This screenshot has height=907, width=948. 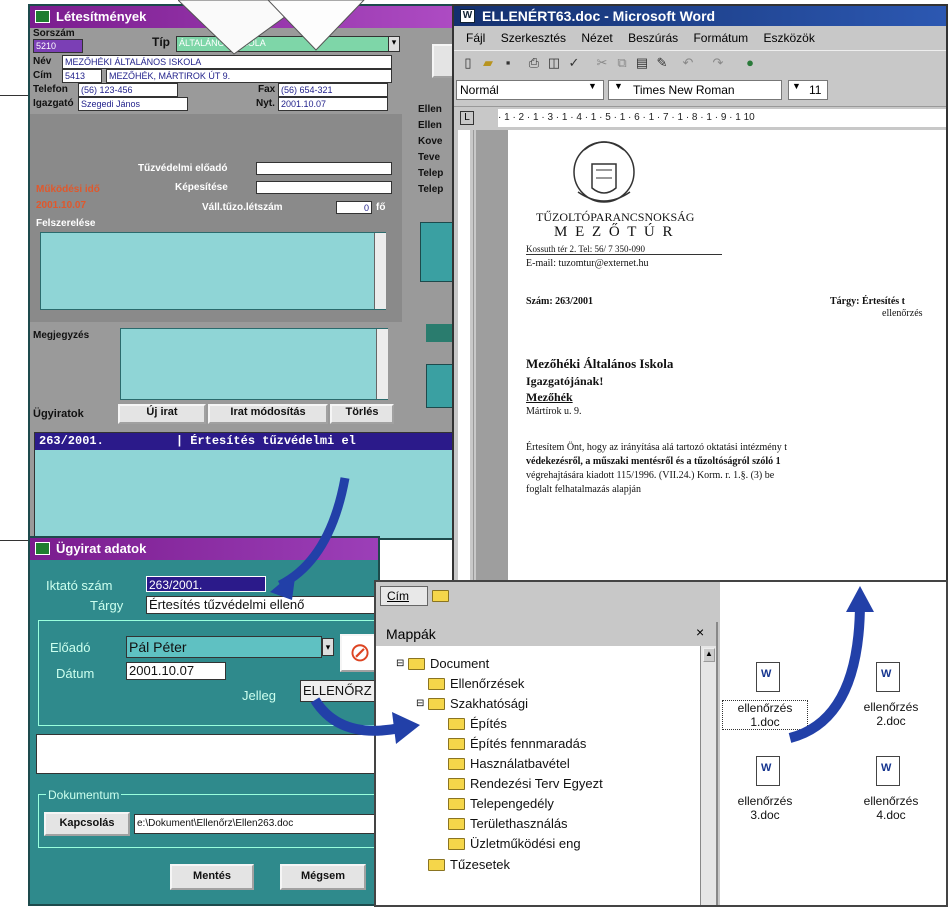 What do you see at coordinates (355, 716) in the screenshot?
I see `arrow-form-to-explorer` at bounding box center [355, 716].